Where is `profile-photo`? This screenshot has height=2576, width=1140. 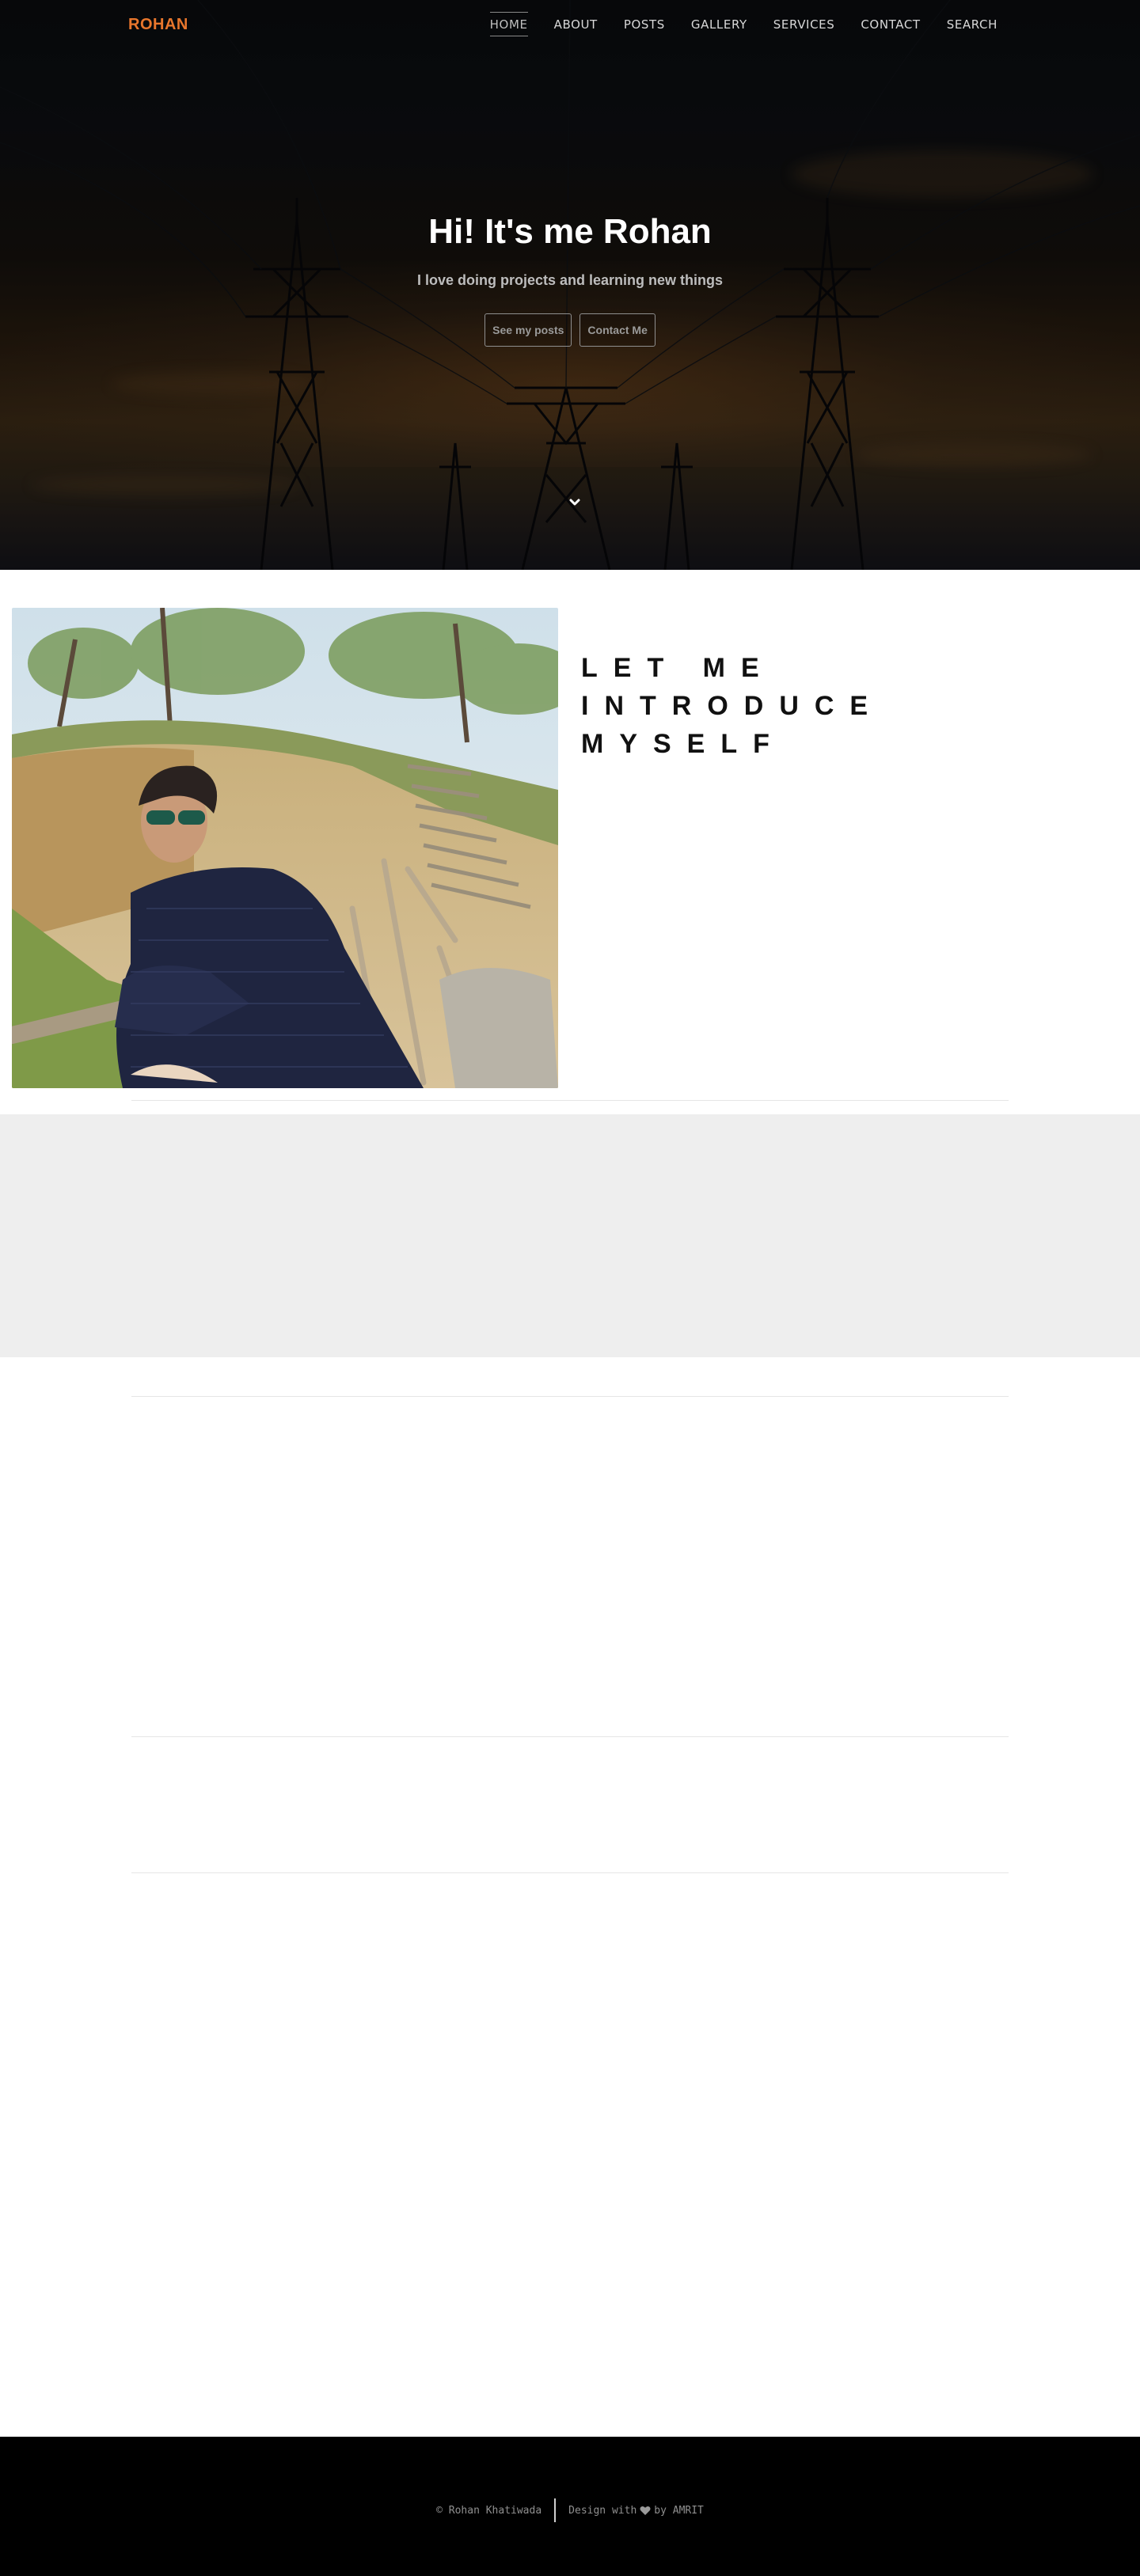
profile-photo is located at coordinates (285, 848).